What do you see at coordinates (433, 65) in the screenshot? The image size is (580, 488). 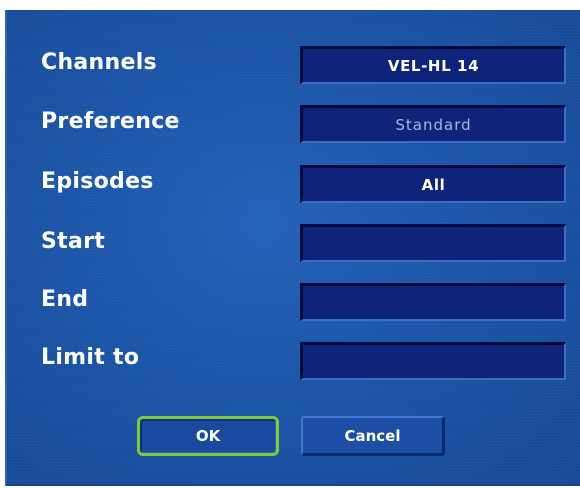 I see `channels-field: VEL-HL 14` at bounding box center [433, 65].